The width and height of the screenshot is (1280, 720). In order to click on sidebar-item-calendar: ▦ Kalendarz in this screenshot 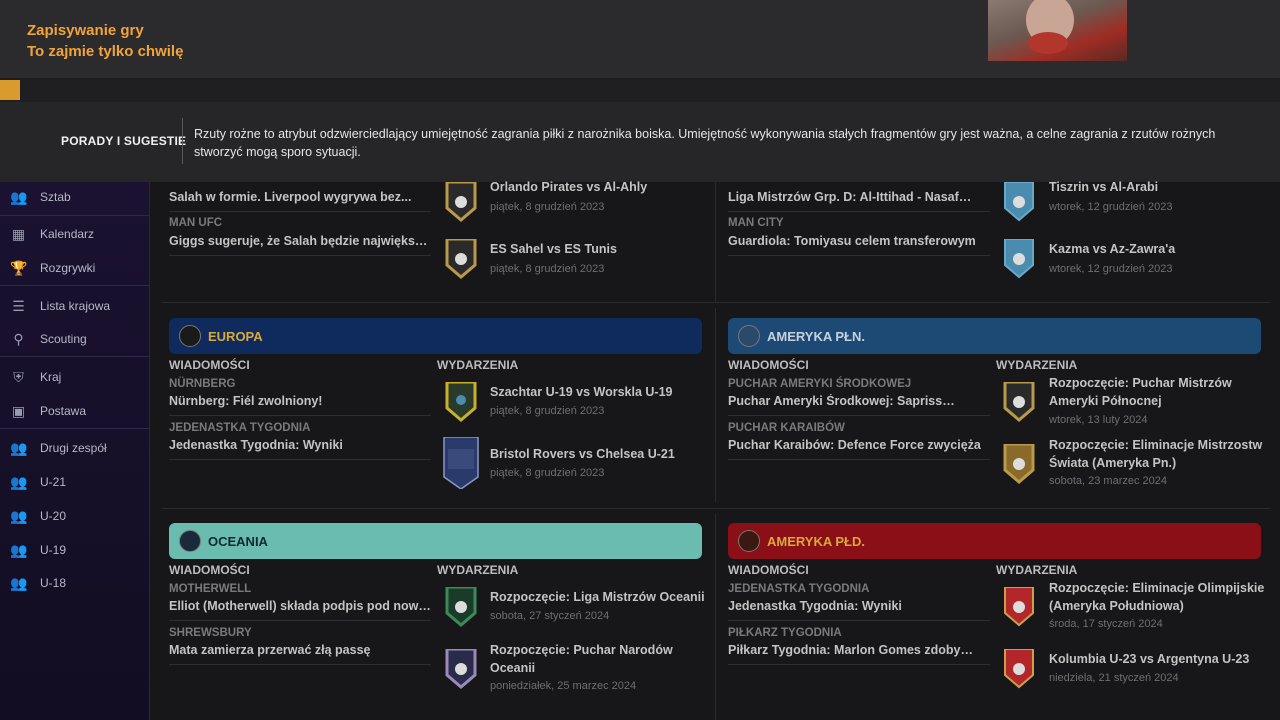, I will do `click(74, 234)`.